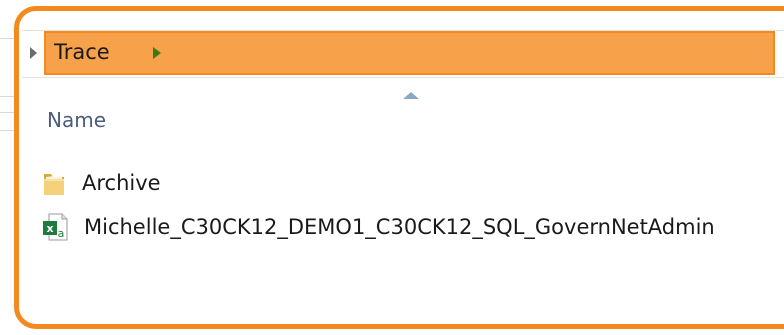 The height and width of the screenshot is (335, 784). Describe the element at coordinates (82, 52) in the screenshot. I see `breadcrumb-label: Trace` at that location.